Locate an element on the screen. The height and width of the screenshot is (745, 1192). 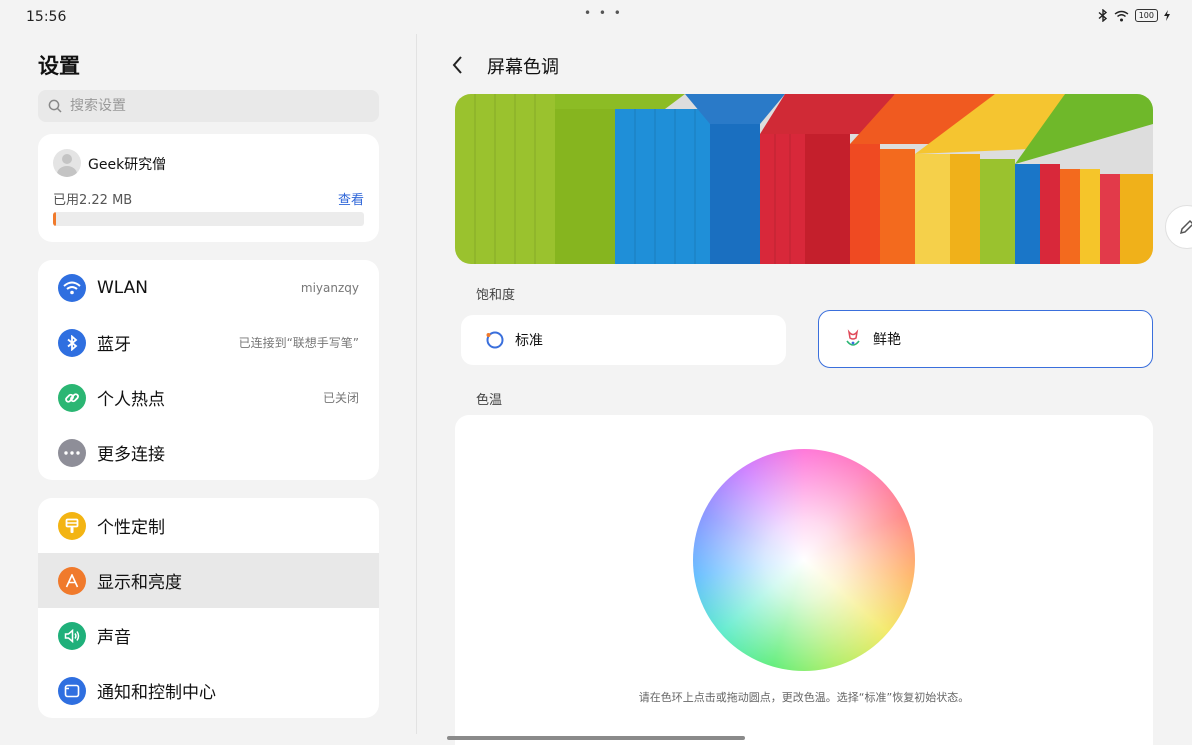
standard-mode-icon is located at coordinates (495, 340).